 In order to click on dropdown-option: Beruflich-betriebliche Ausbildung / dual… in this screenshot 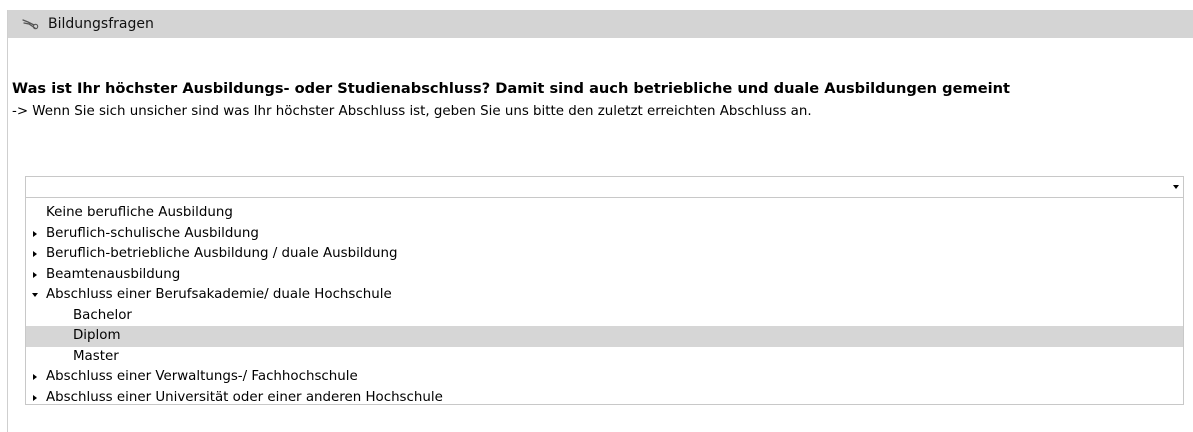, I will do `click(604, 254)`.